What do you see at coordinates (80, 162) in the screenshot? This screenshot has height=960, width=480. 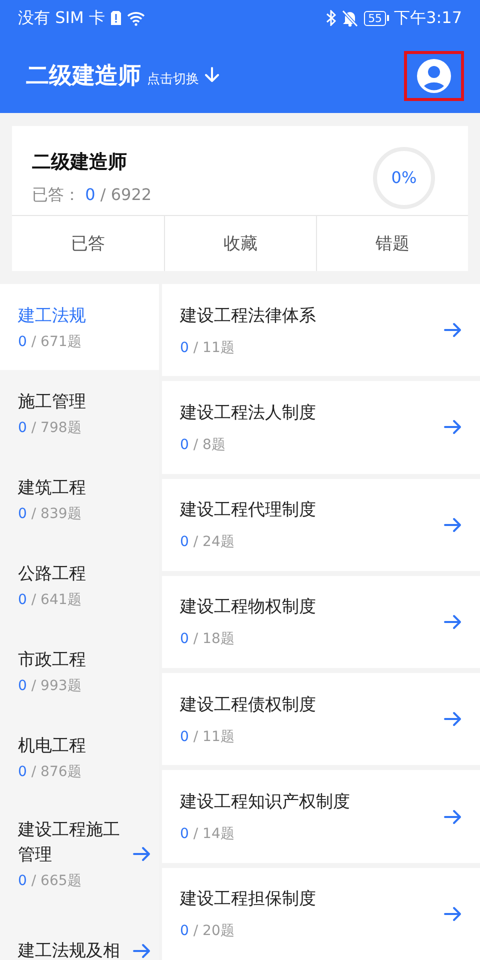 I see `exam-name: 二级建造师` at bounding box center [80, 162].